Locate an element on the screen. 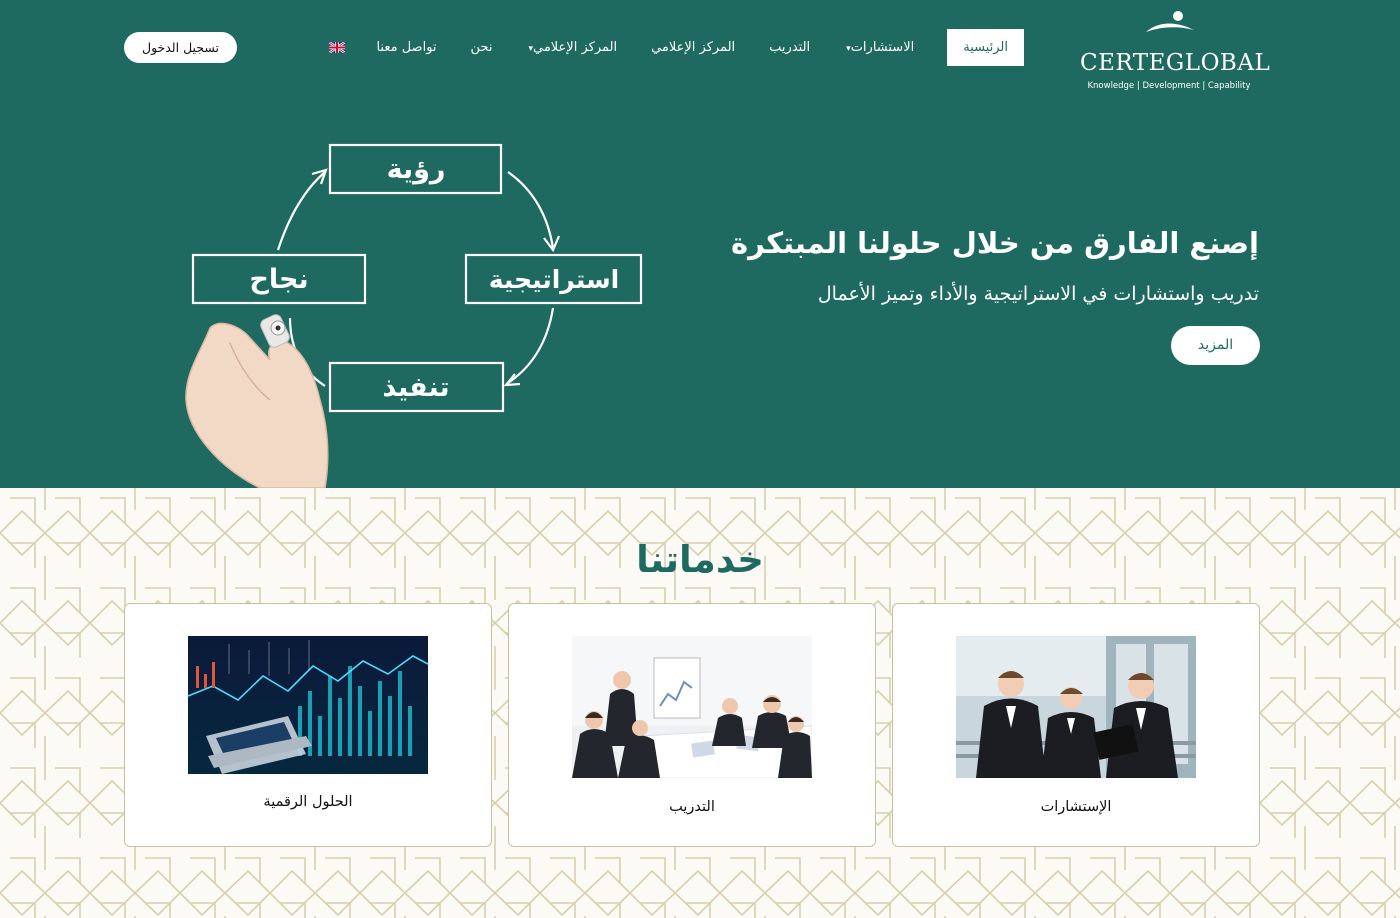  cycle-step-success: نجاح is located at coordinates (278, 279).